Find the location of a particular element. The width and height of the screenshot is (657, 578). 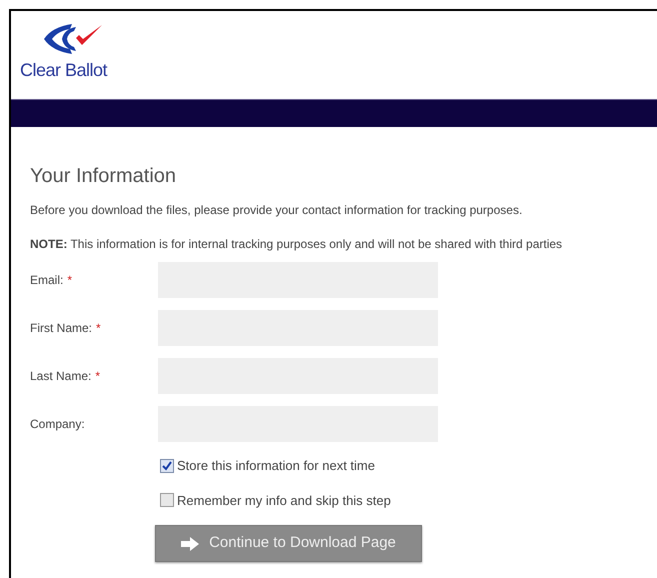

logo-text: Clear Ballot is located at coordinates (64, 70).